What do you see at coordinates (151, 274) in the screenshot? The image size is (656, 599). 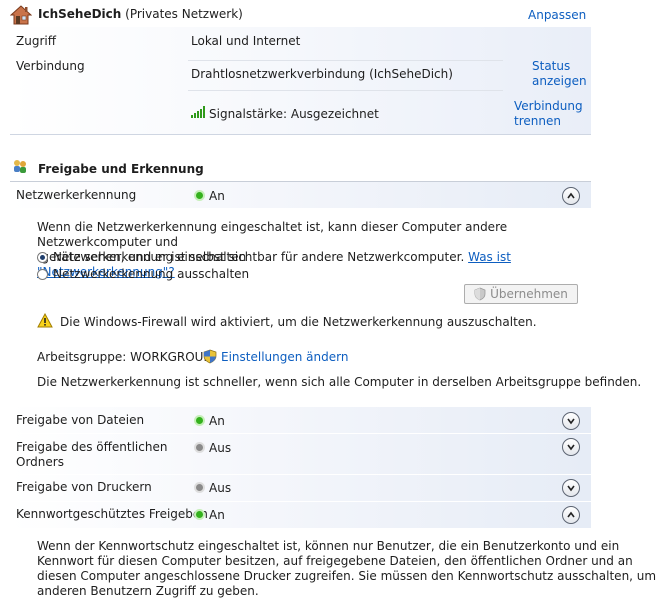 I see `discovery-off-label: Netzwerkerkennung ausschalten` at bounding box center [151, 274].